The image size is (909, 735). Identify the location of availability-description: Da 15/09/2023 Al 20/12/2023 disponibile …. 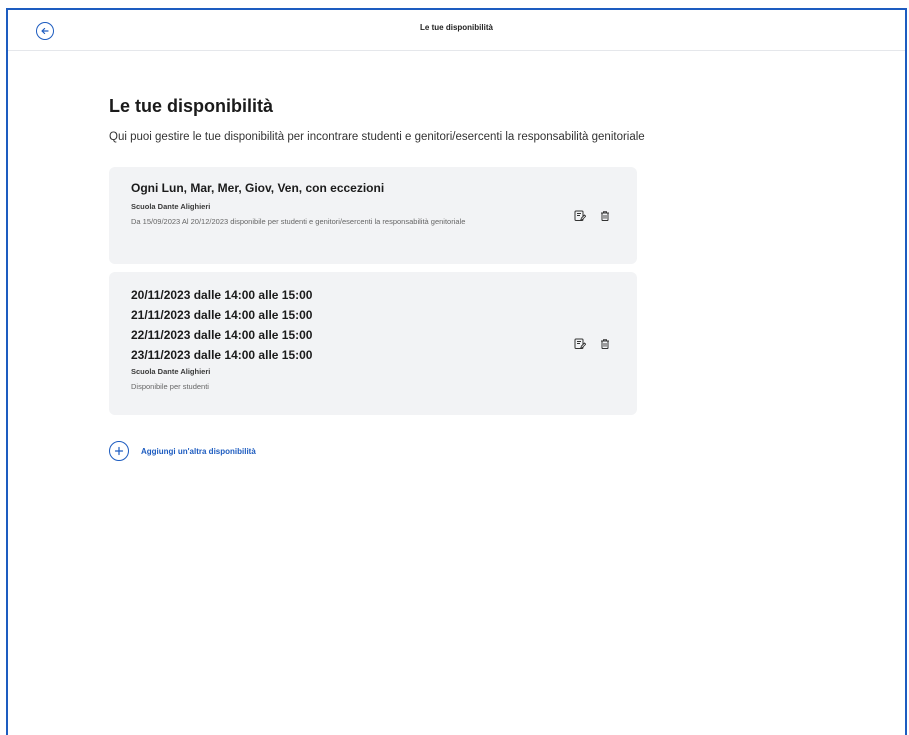
(298, 221).